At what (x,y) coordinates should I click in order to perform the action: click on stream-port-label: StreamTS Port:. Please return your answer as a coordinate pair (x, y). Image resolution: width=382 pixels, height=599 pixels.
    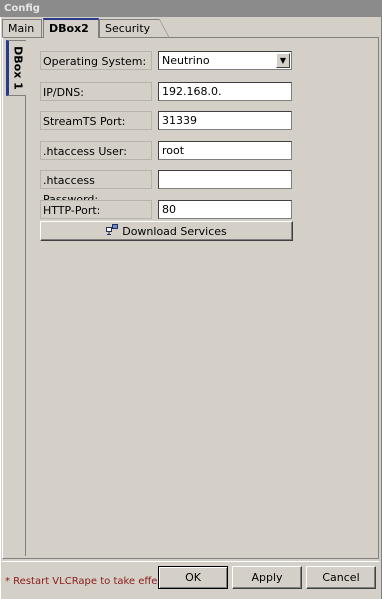
    Looking at the image, I should click on (96, 120).